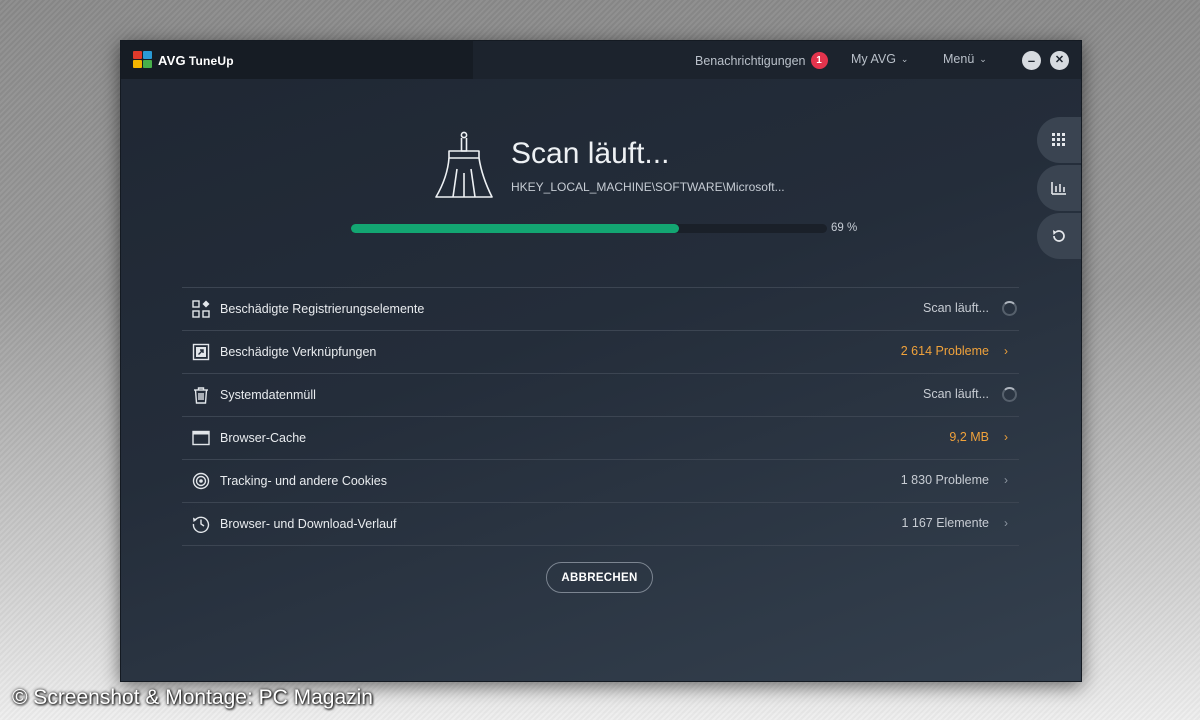 The width and height of the screenshot is (1200, 720). I want to click on brand-name: AVG TuneUp, so click(196, 60).